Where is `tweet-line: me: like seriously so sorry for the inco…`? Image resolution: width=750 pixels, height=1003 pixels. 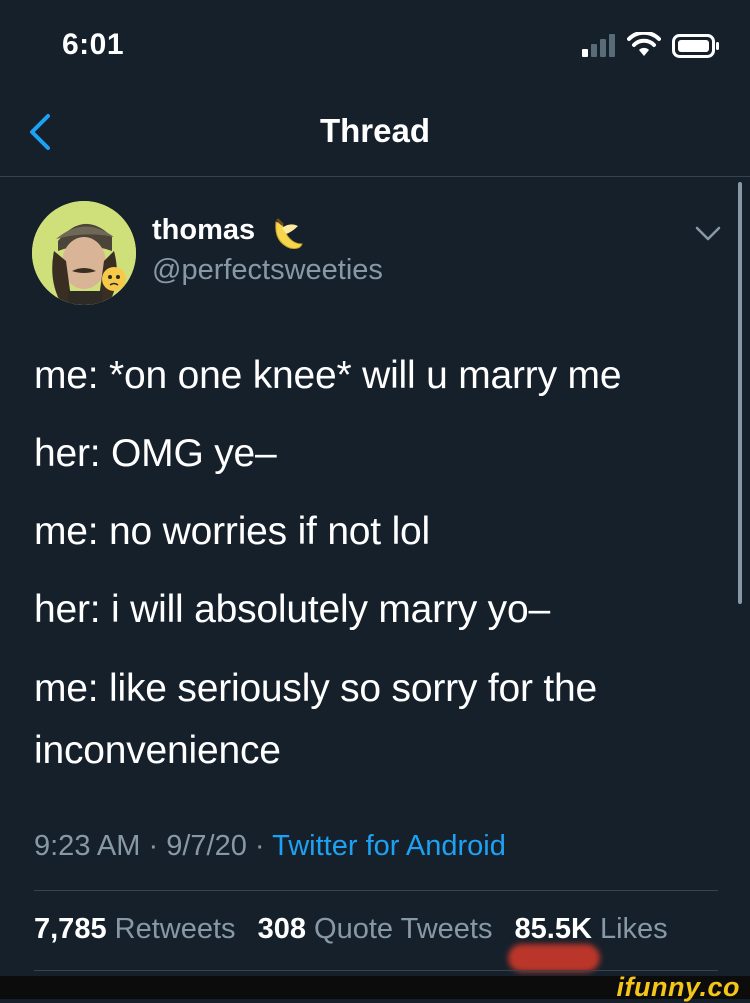
tweet-line: me: like seriously so sorry for the inco… is located at coordinates (316, 719).